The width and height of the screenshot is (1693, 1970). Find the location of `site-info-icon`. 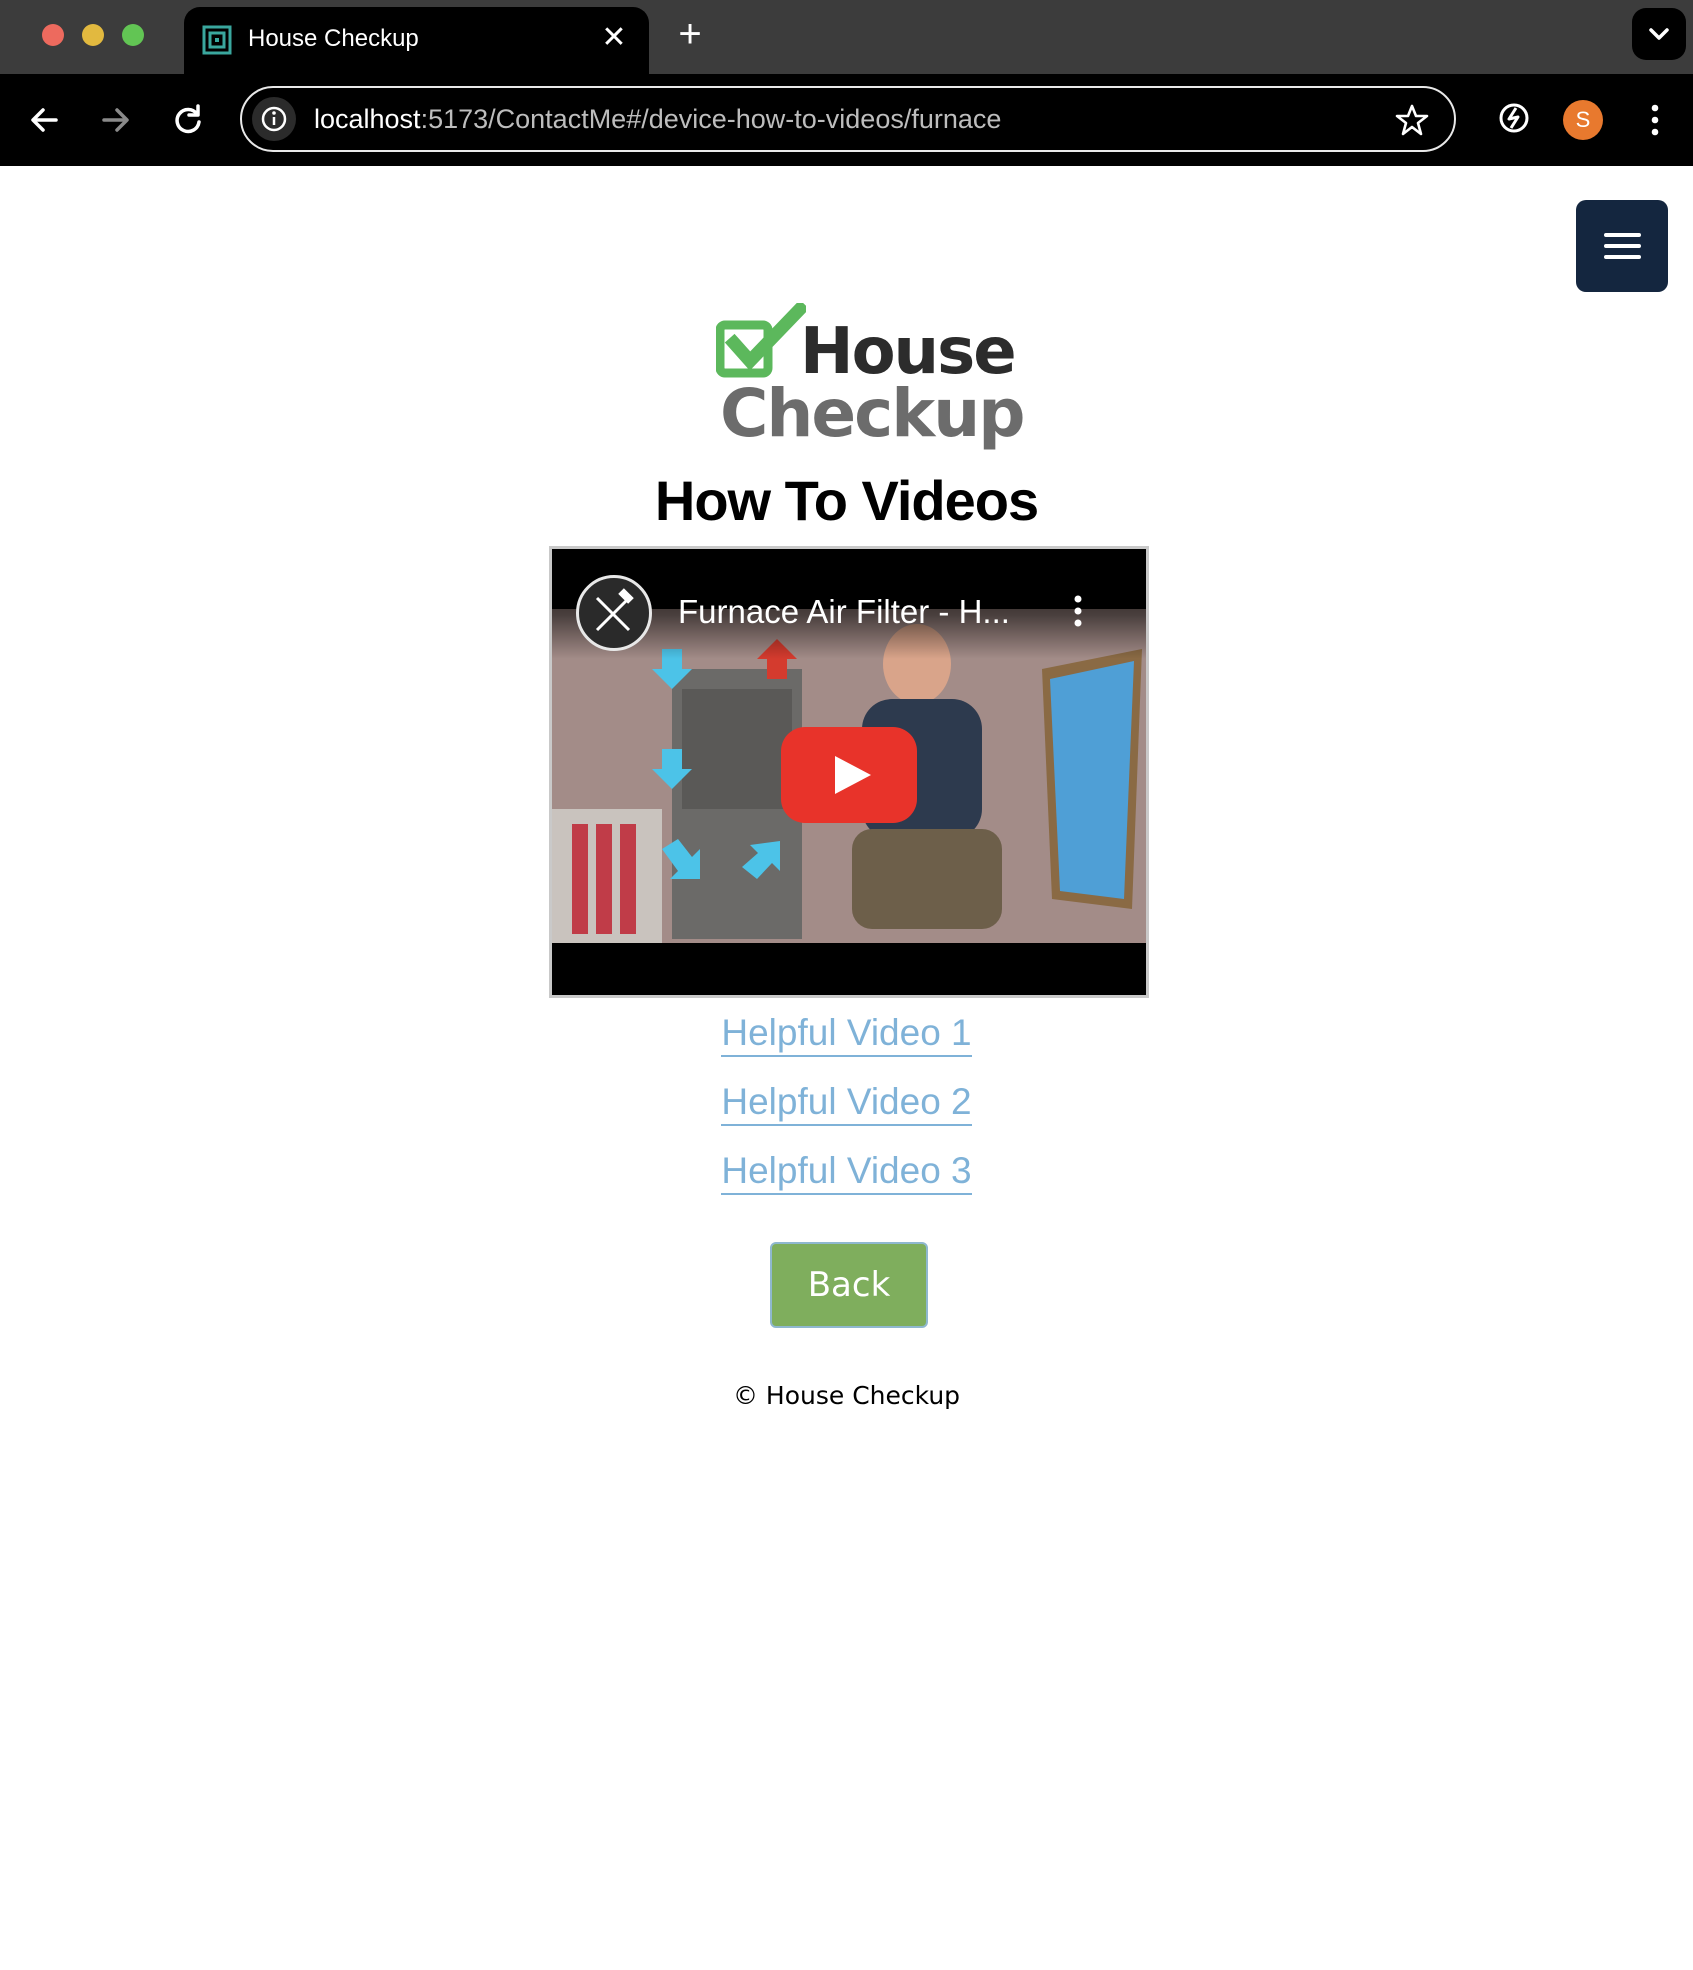

site-info-icon is located at coordinates (274, 119).